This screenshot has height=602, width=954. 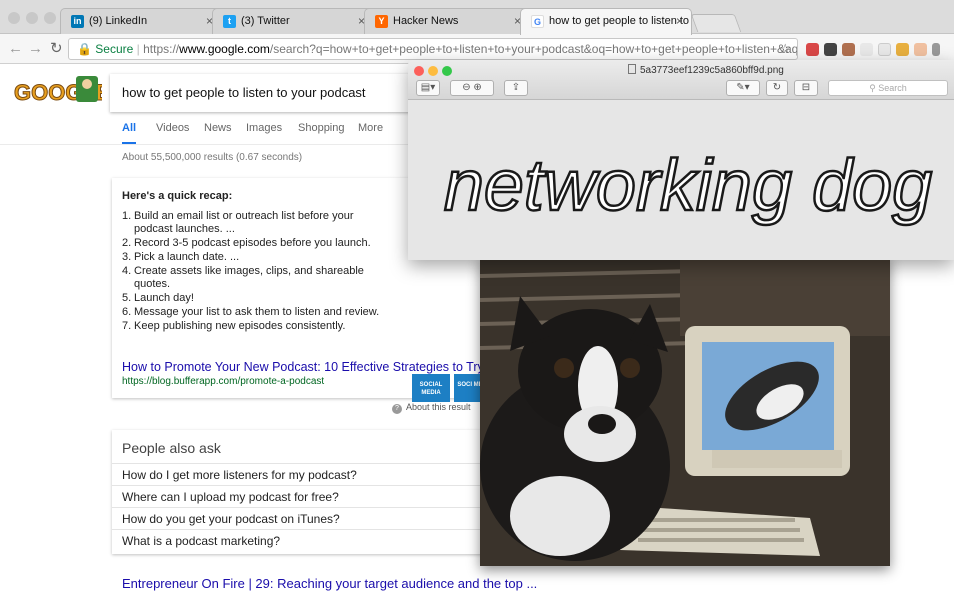 I want to click on tab-label: (9) LinkedIn, so click(x=118, y=21).